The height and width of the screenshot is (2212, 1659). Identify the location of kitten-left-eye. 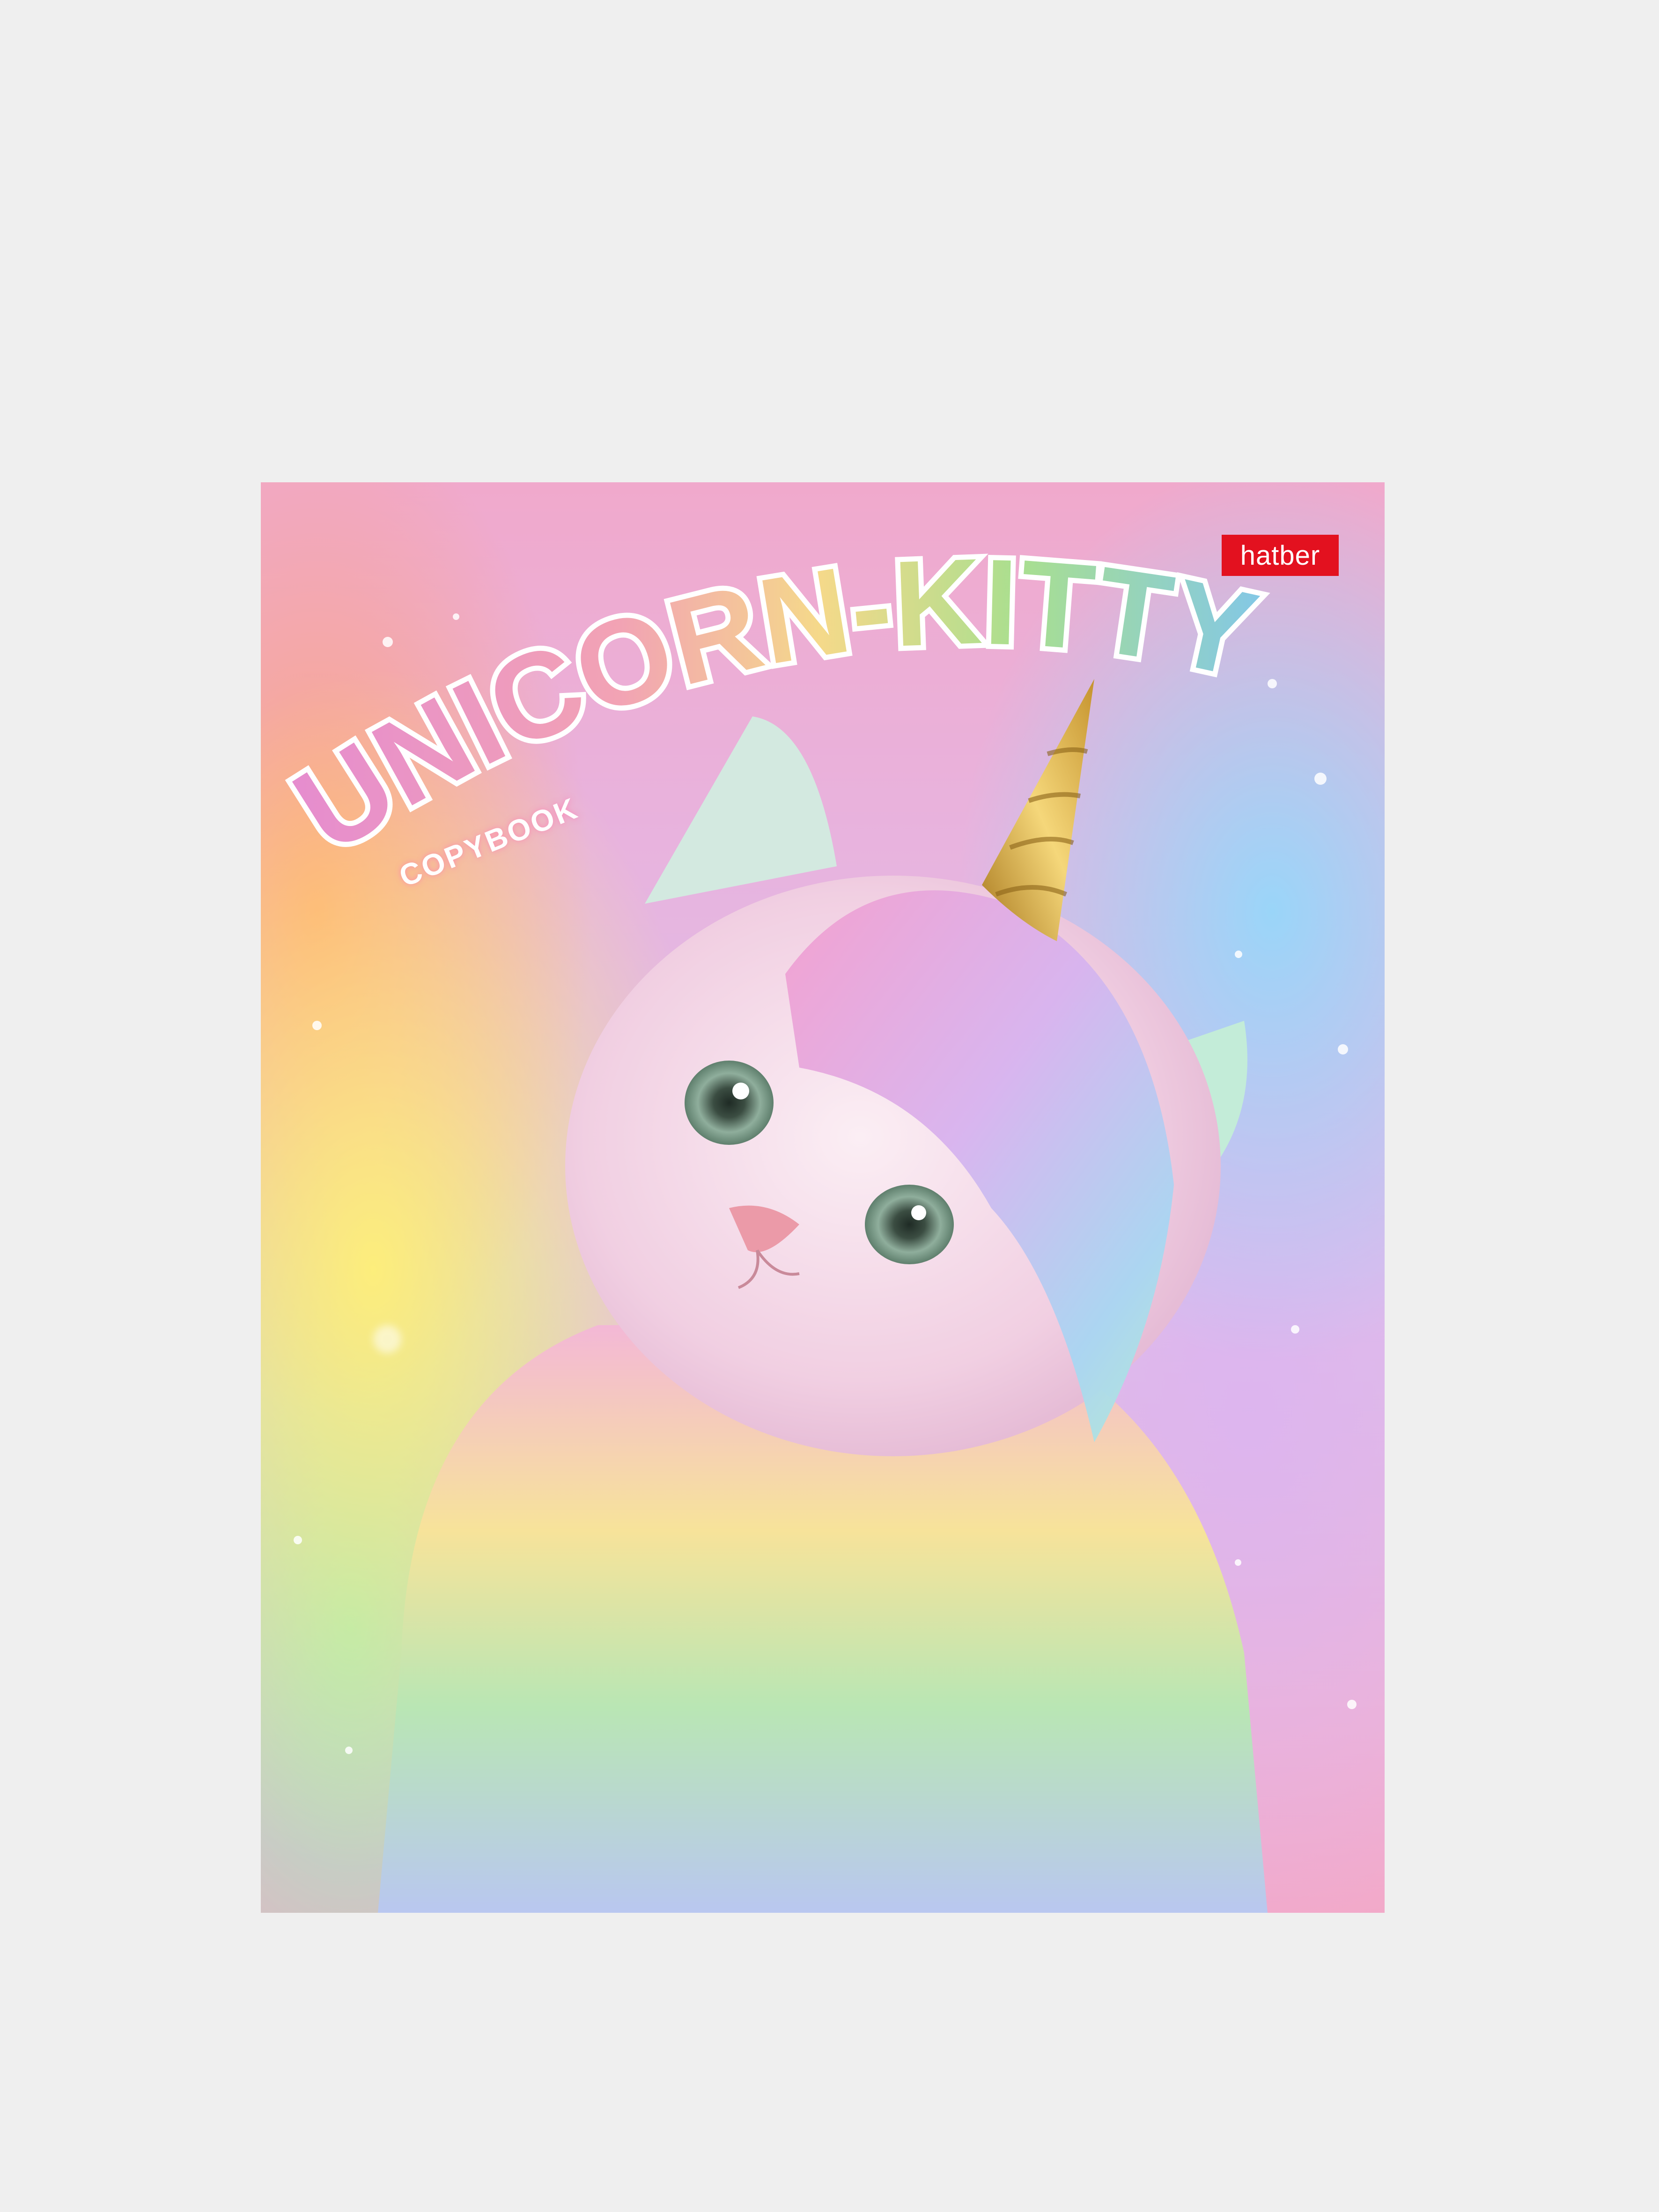
(729, 1103).